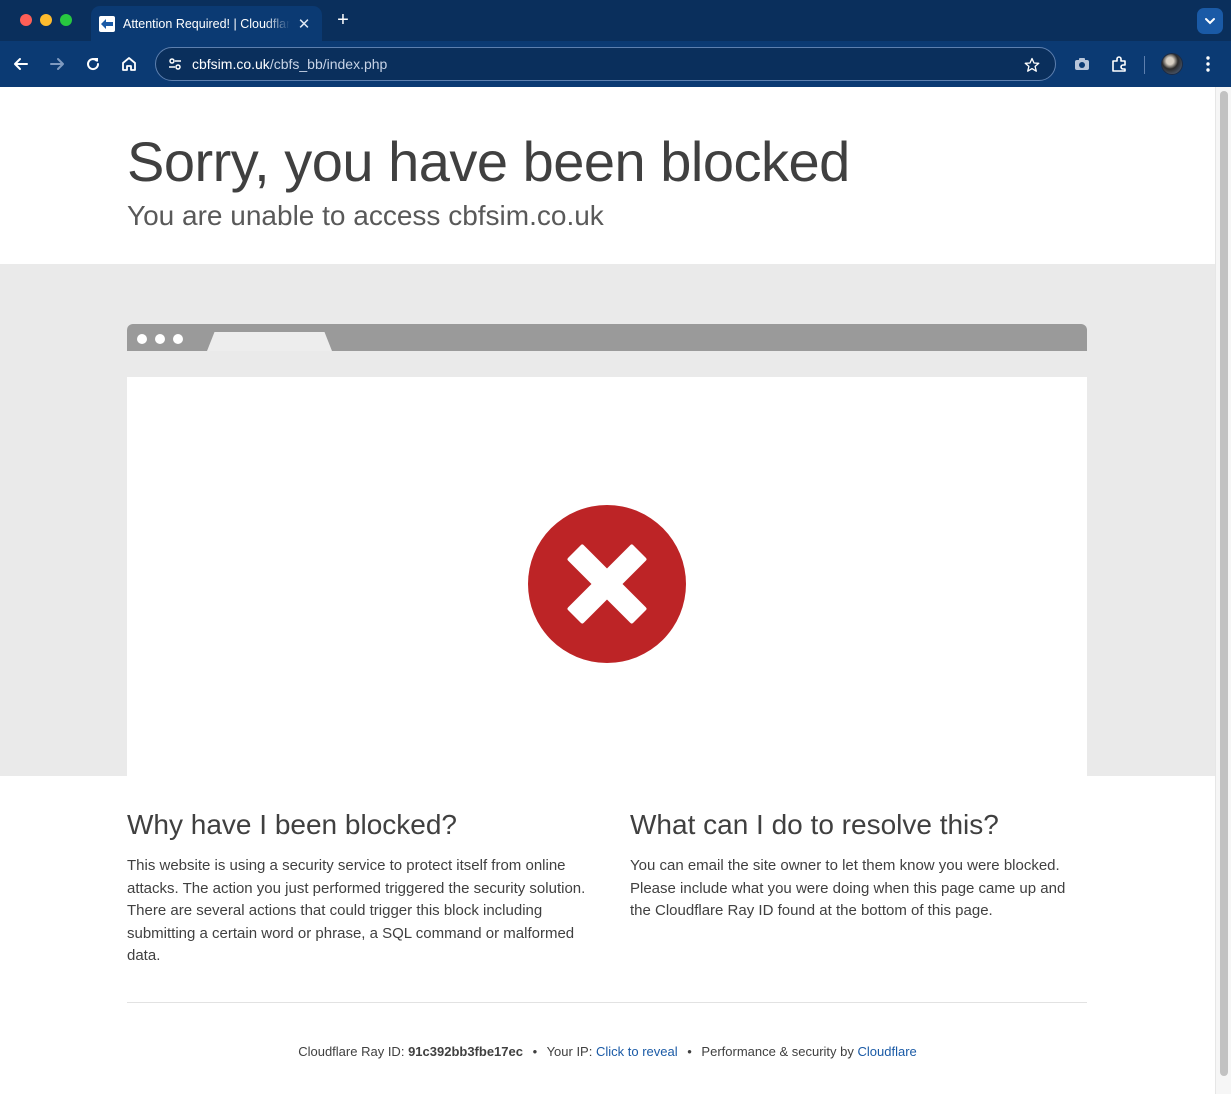  What do you see at coordinates (814, 824) in the screenshot?
I see `resolve-heading: What can I do to resolve this?` at bounding box center [814, 824].